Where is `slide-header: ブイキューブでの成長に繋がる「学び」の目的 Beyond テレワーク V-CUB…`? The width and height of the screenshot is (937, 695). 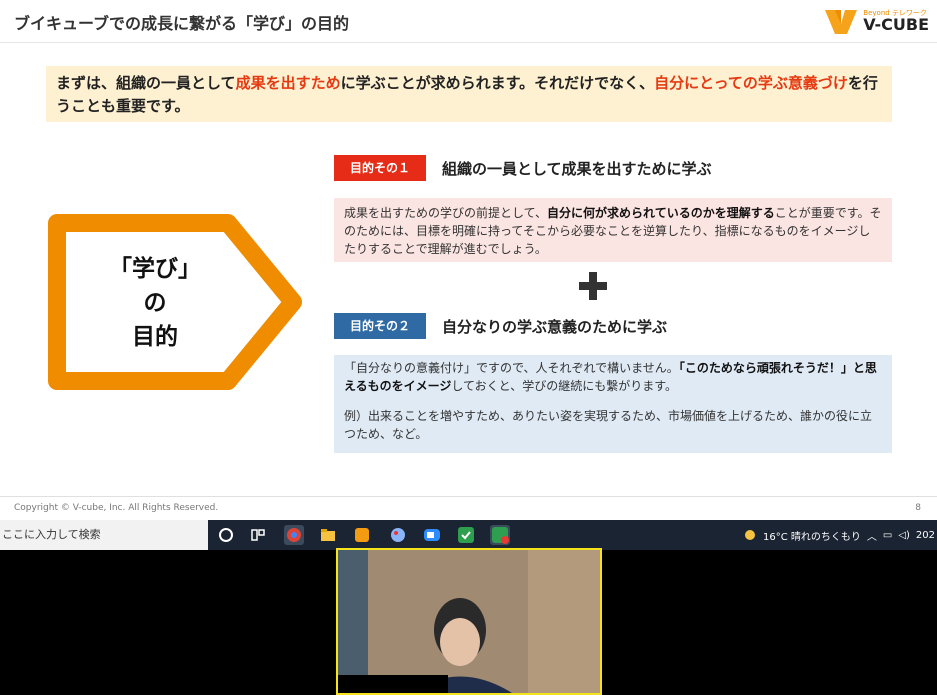 slide-header: ブイキューブでの成長に繋がる「学び」の目的 Beyond テレワーク V-CUB… is located at coordinates (468, 21).